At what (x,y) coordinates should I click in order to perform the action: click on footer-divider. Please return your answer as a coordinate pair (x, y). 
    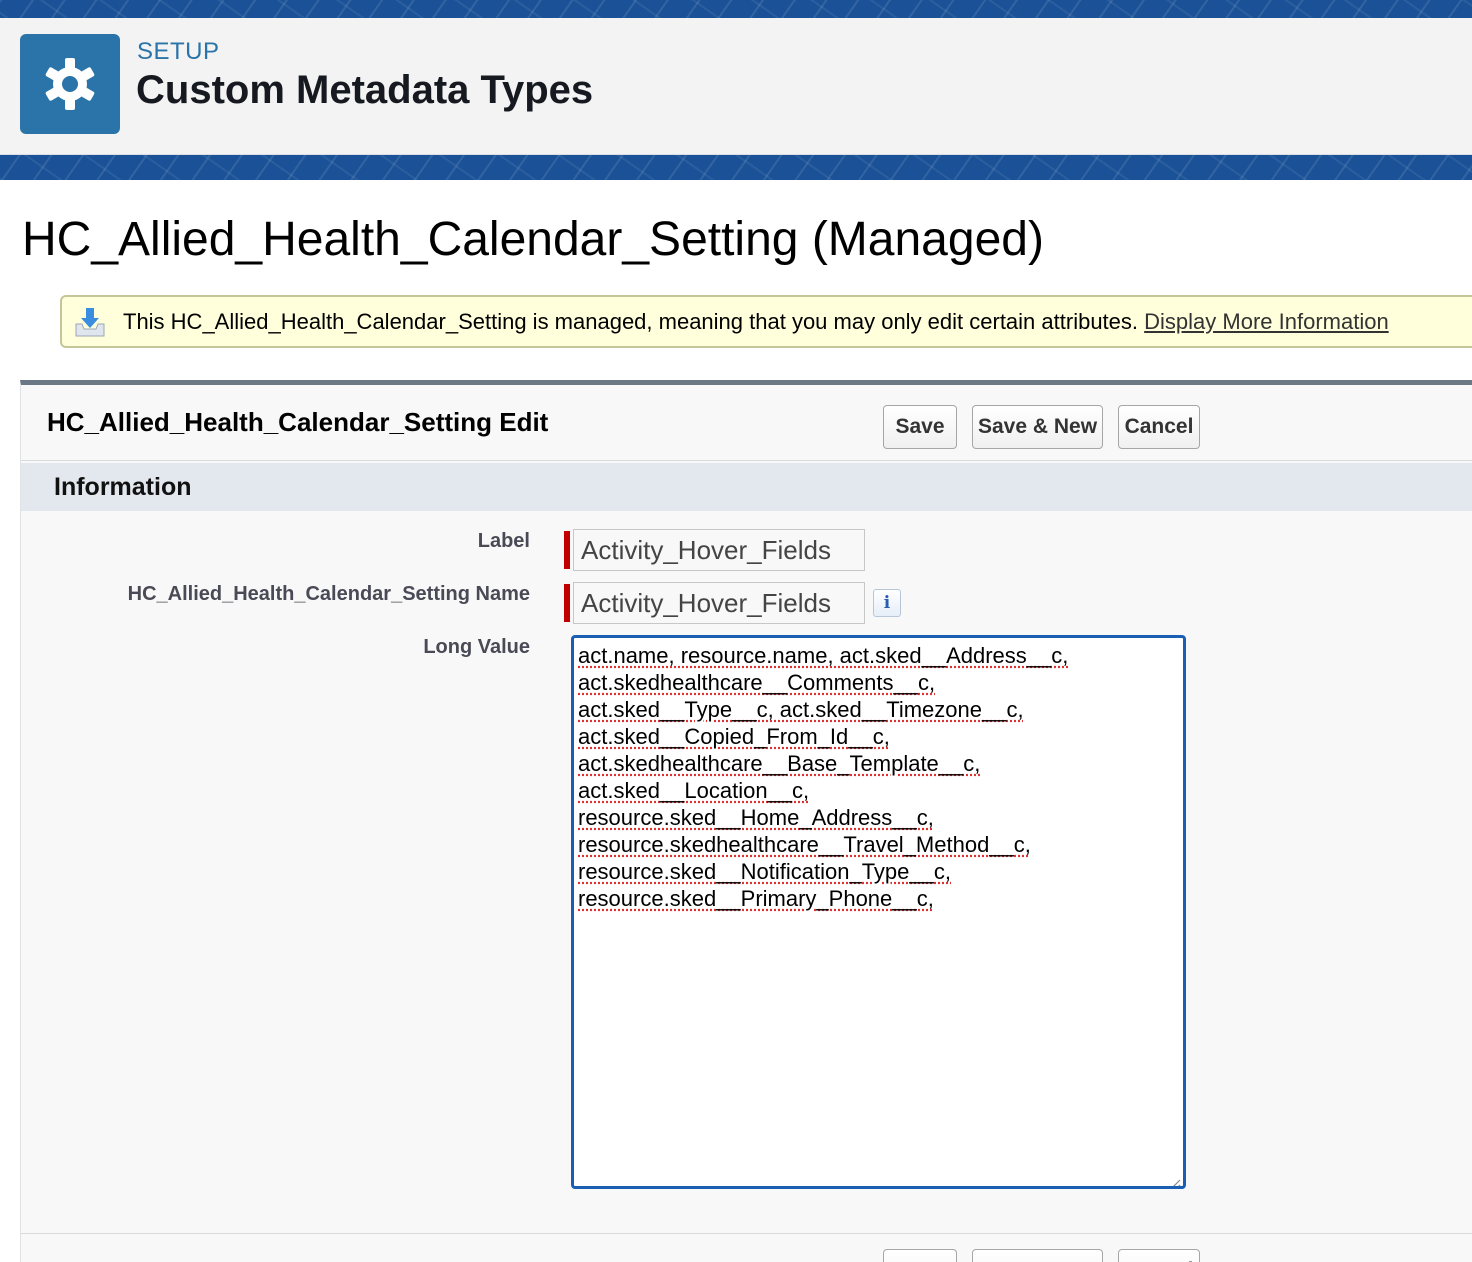
    Looking at the image, I should click on (746, 1233).